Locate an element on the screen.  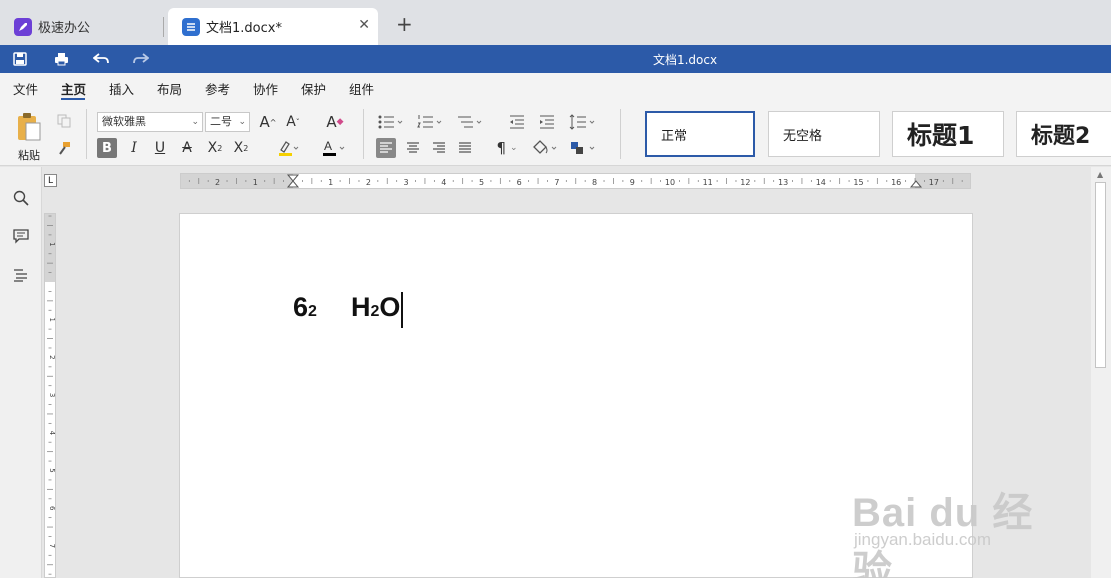
menu-collaborate: 协作 is located at coordinates (265, 88).